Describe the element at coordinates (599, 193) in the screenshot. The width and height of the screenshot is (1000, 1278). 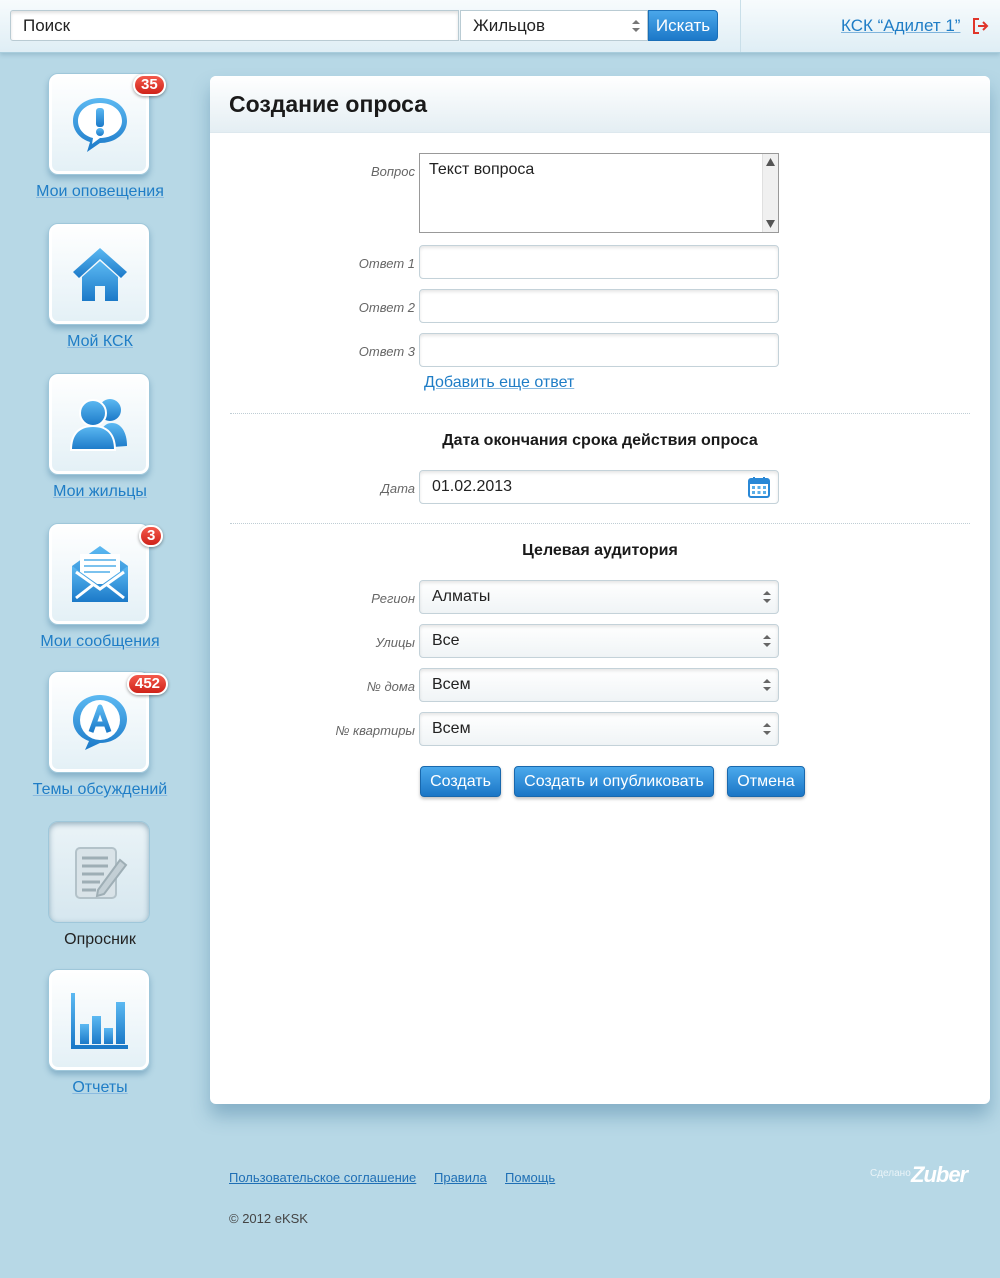
I see `question-textarea: Текст вопроса` at that location.